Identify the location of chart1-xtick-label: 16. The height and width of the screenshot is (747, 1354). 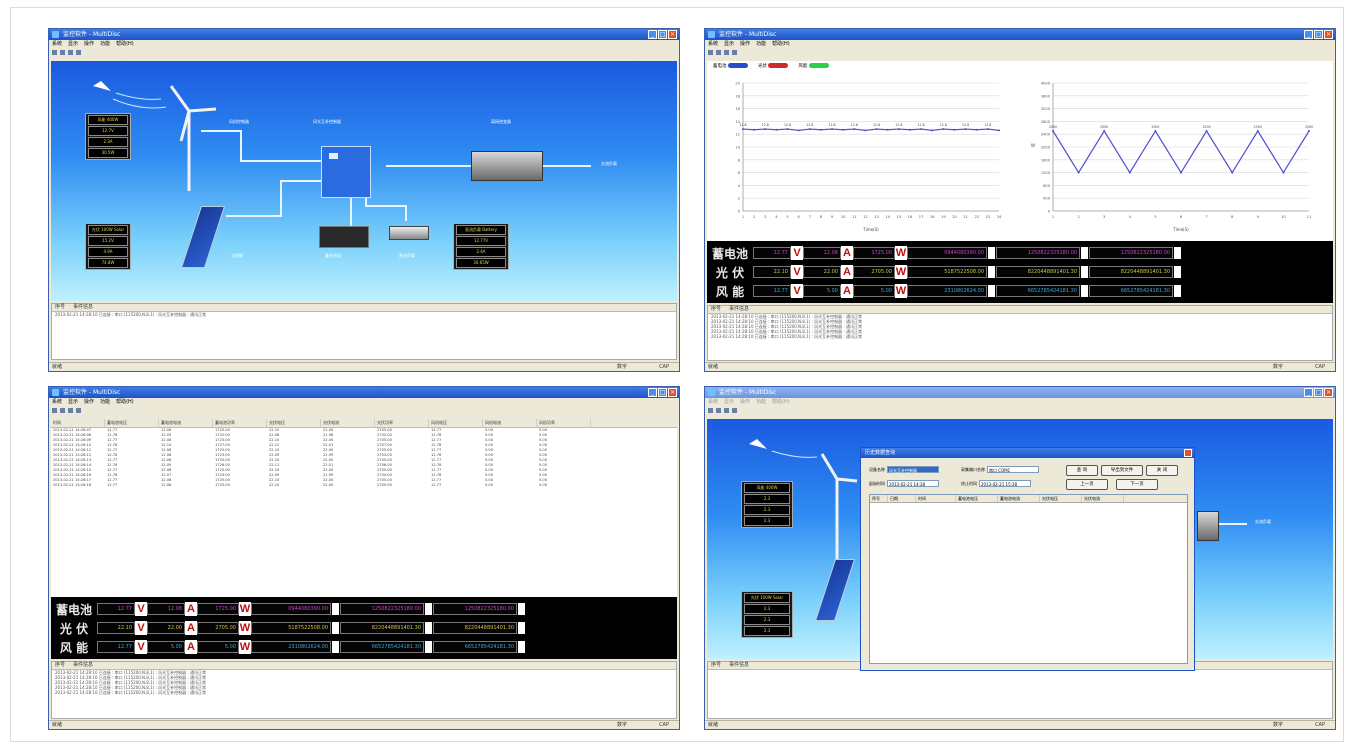
(910, 217).